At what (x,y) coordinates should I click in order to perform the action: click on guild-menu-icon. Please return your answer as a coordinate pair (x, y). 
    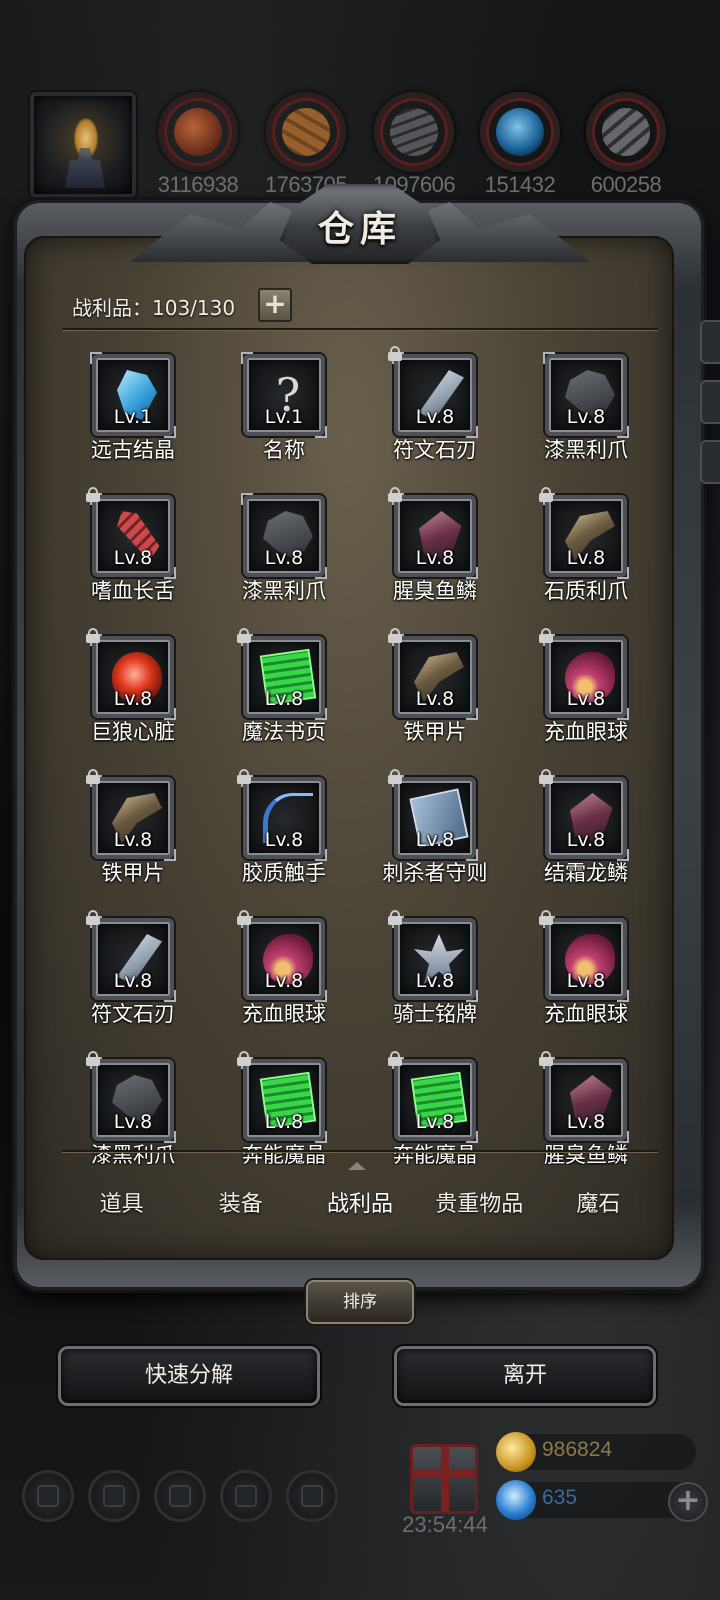
    Looking at the image, I should click on (180, 1496).